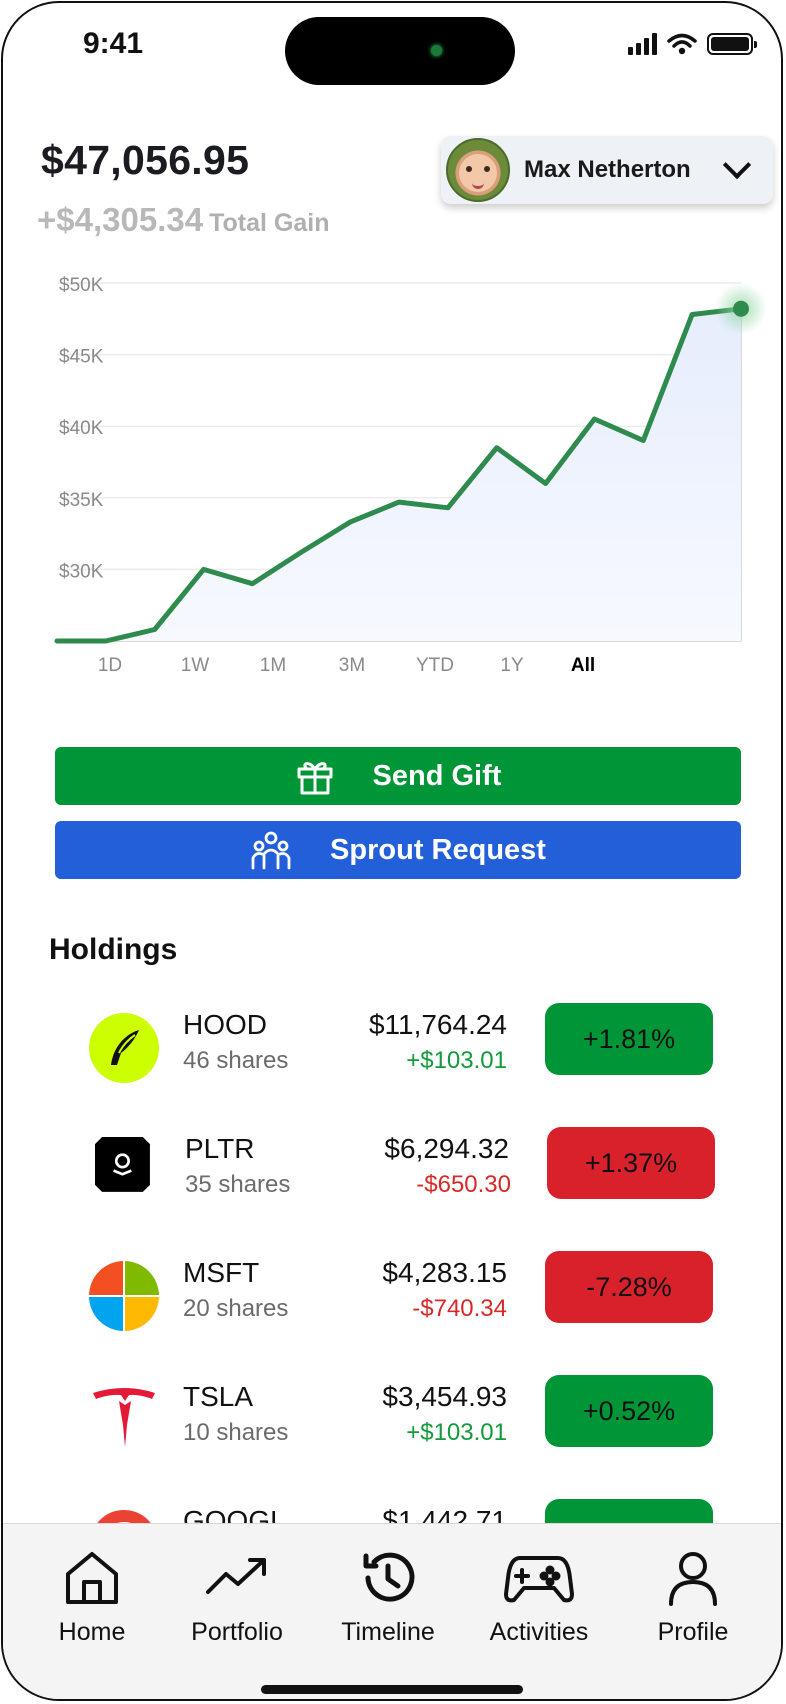 This screenshot has height=1704, width=786. I want to click on sprout-request-button: Sprout Request, so click(398, 850).